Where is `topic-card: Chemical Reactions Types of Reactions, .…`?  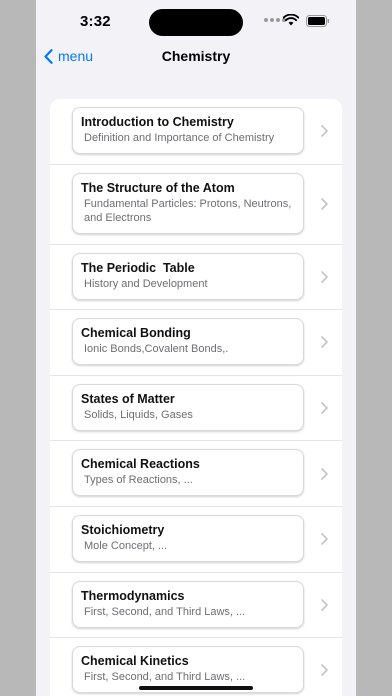
topic-card: Chemical Reactions Types of Reactions, .… is located at coordinates (188, 473).